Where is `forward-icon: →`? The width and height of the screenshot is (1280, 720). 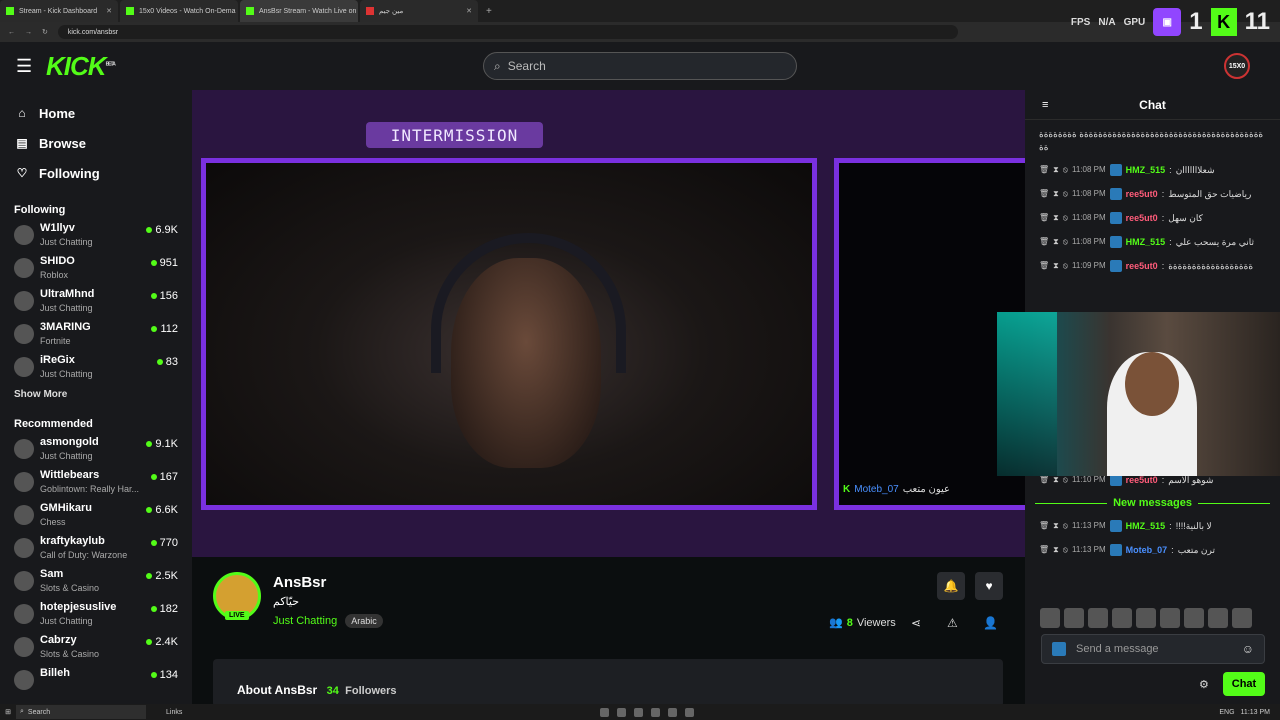 forward-icon: → is located at coordinates (28, 32).